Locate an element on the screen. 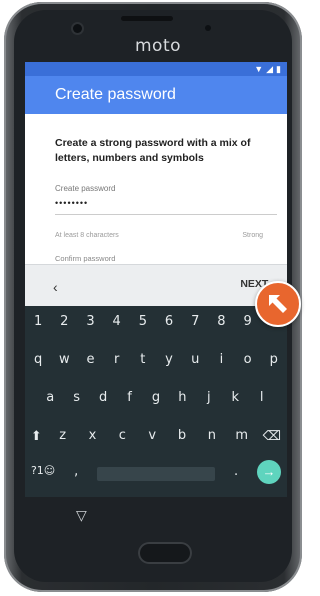 The width and height of the screenshot is (320, 596). key-3: 3 is located at coordinates (90, 321).